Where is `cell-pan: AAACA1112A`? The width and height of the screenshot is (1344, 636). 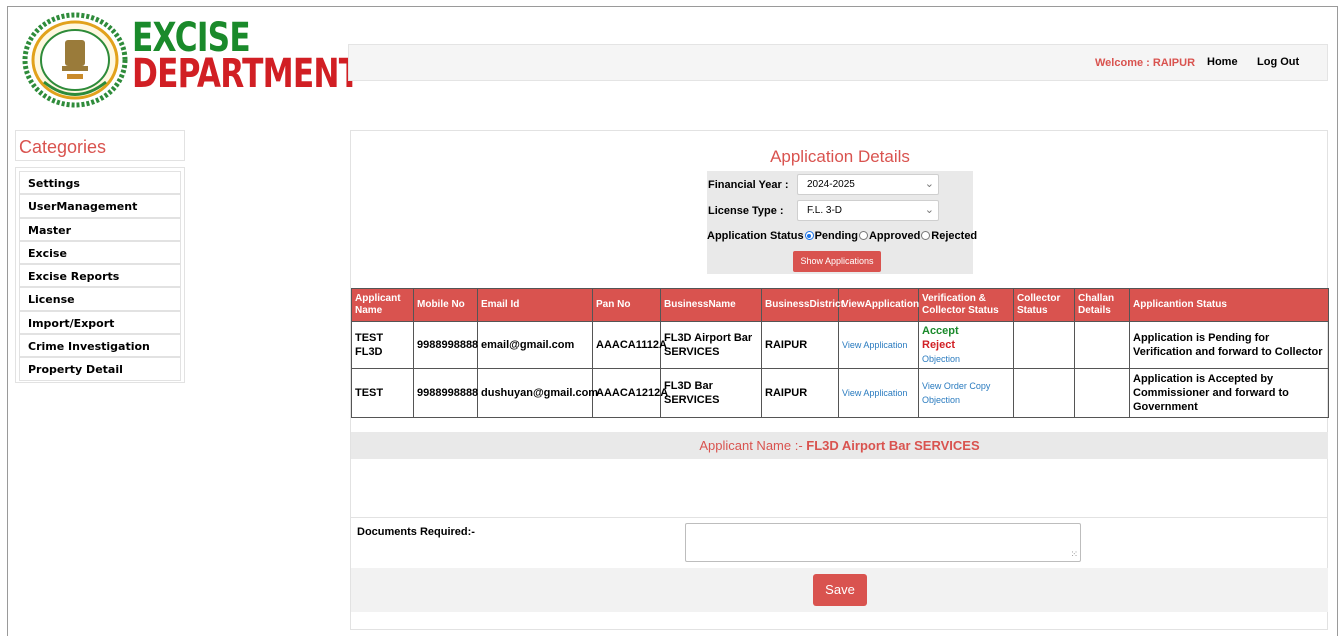 cell-pan: AAACA1112A is located at coordinates (629, 345).